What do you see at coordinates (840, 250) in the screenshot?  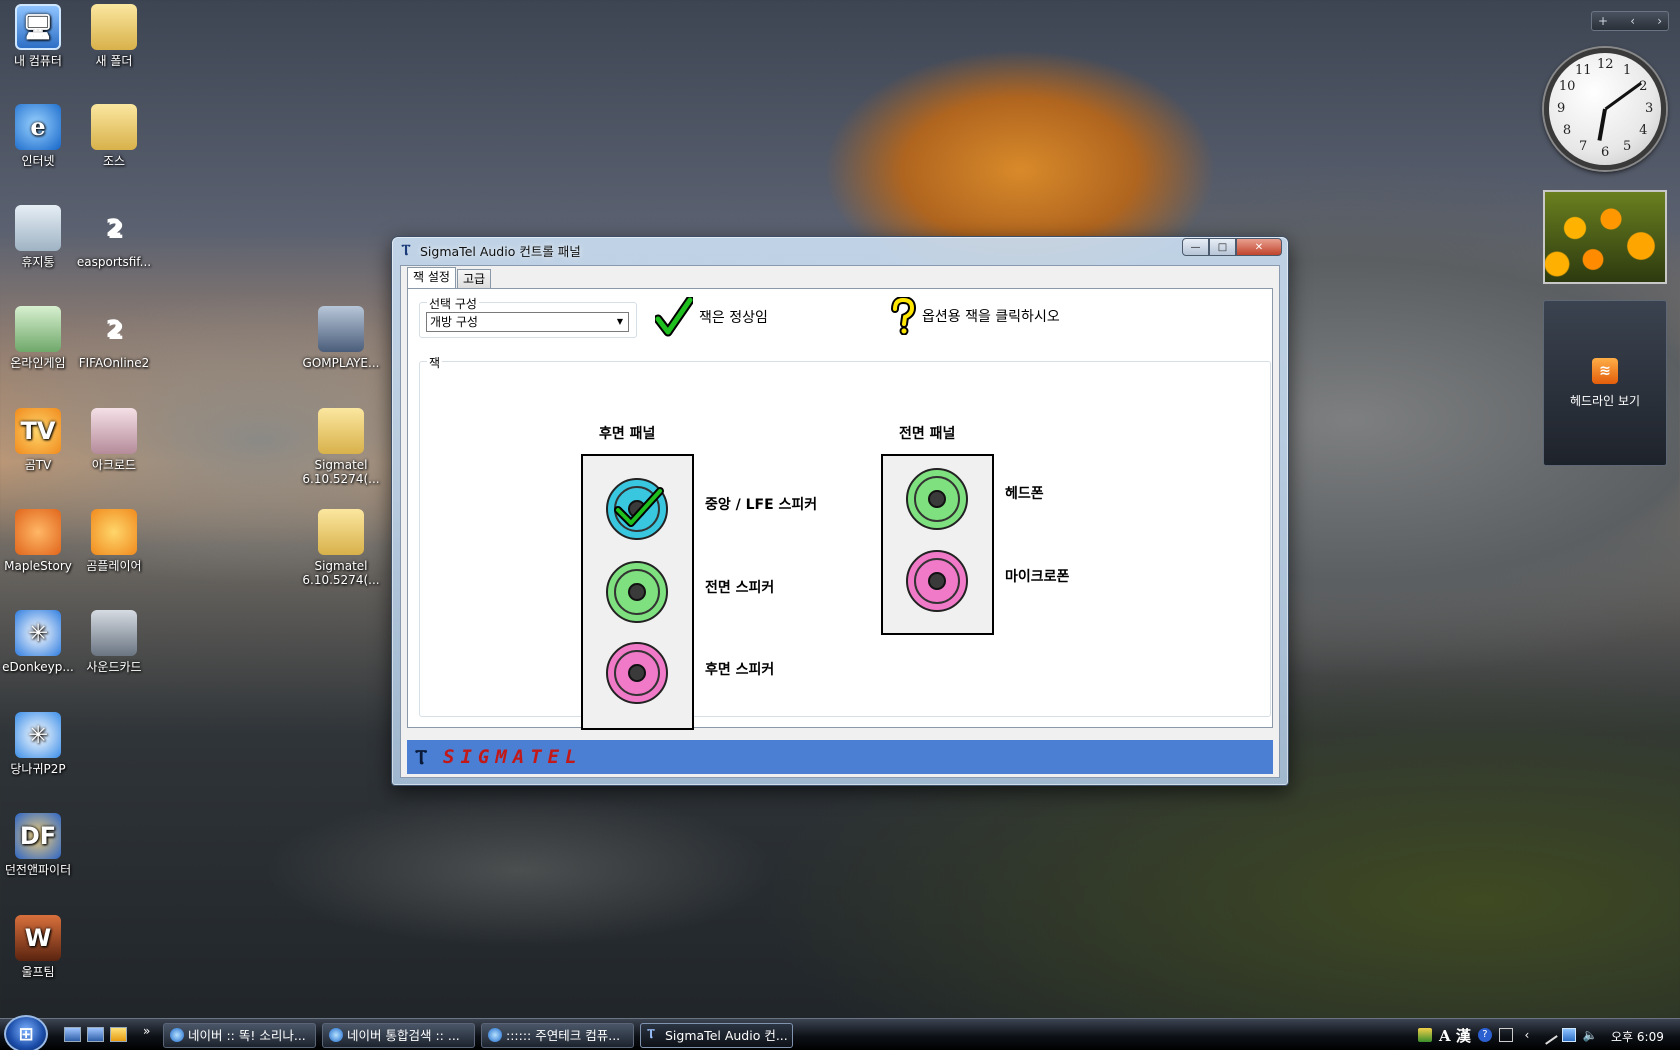 I see `title-bar: Ⲧ SigmaTel Audio 컨트롤 패널 — □ ✕` at bounding box center [840, 250].